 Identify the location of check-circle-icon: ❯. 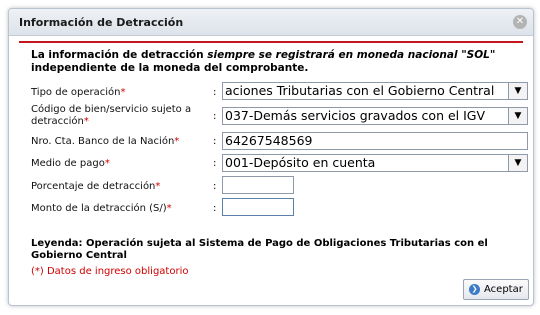
(474, 289).